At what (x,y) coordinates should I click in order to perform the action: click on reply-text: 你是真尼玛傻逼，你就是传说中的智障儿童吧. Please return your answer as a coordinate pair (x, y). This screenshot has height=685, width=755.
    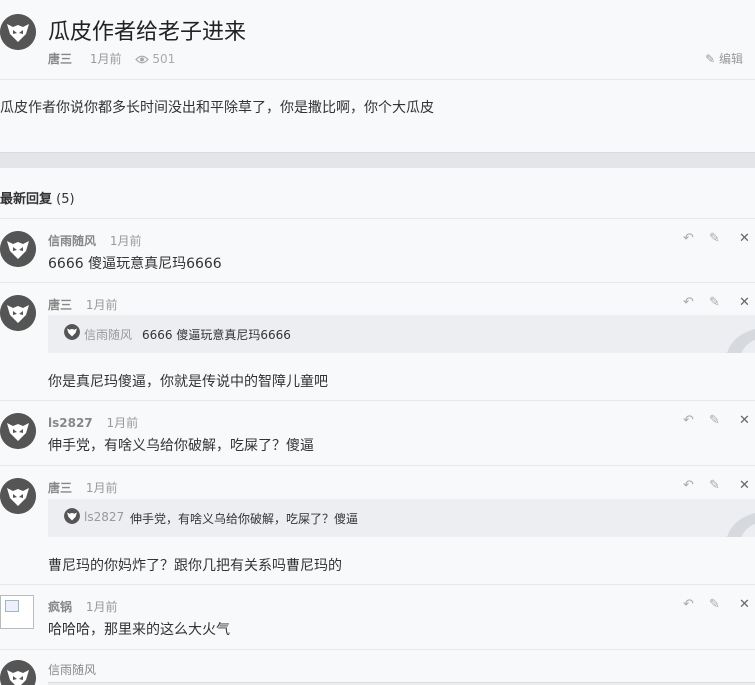
    Looking at the image, I should click on (188, 382).